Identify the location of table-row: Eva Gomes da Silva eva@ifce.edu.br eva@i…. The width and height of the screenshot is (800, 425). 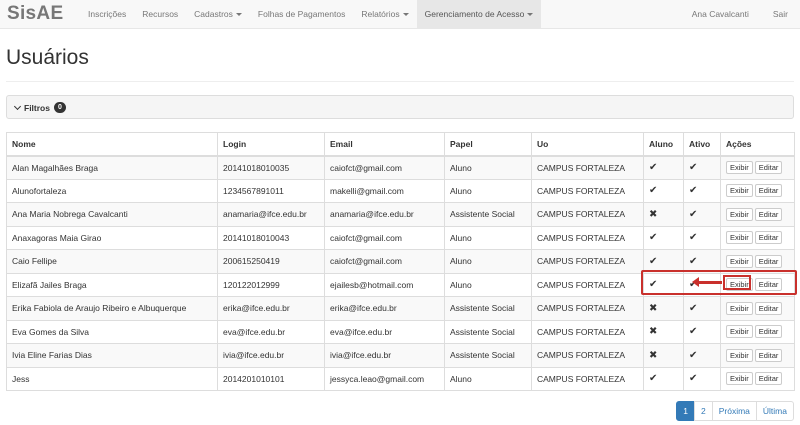
(400, 331).